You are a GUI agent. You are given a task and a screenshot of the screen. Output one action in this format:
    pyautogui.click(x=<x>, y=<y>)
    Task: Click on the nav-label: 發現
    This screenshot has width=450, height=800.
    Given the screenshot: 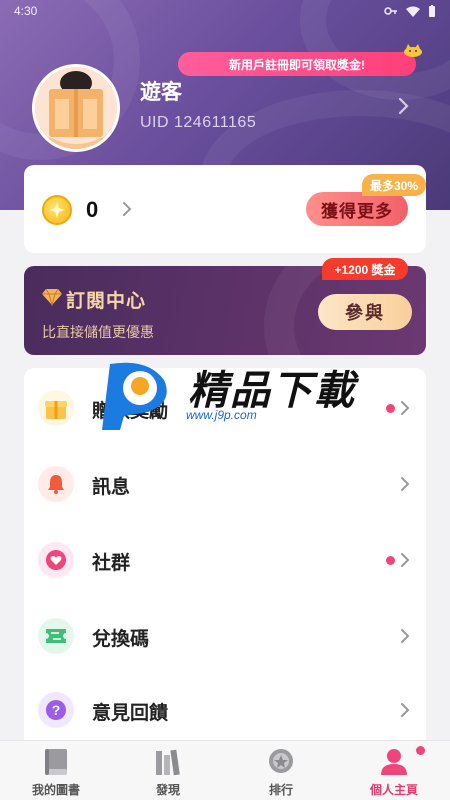 What is the action you would take?
    pyautogui.click(x=167, y=790)
    